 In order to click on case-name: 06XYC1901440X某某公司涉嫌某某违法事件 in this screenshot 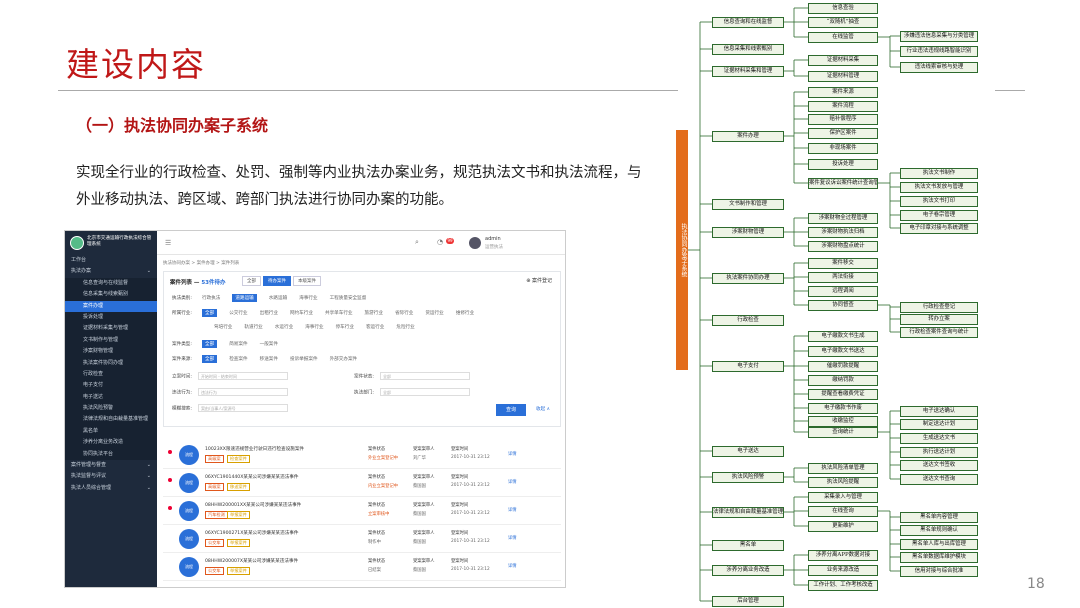, I will do `click(252, 477)`.